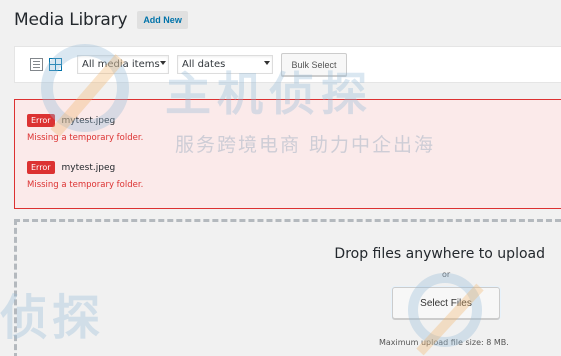 Image resolution: width=561 pixels, height=356 pixels. What do you see at coordinates (162, 20) in the screenshot?
I see `add-new-button: Add New` at bounding box center [162, 20].